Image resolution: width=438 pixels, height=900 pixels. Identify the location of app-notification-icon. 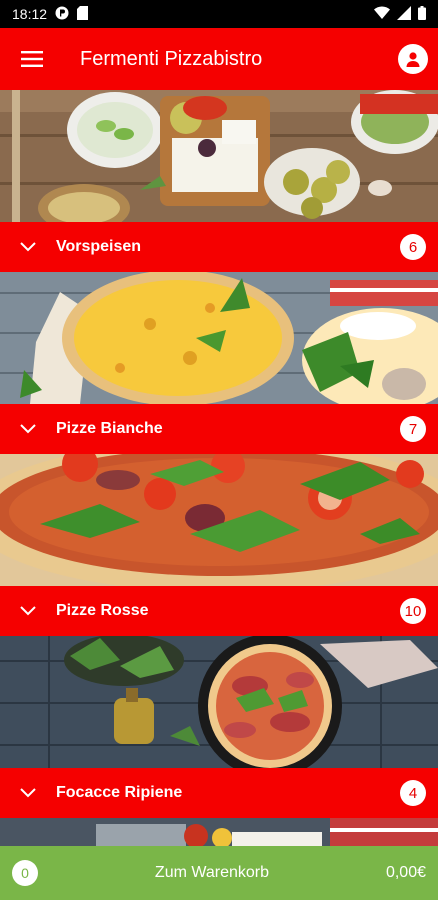
(62, 14).